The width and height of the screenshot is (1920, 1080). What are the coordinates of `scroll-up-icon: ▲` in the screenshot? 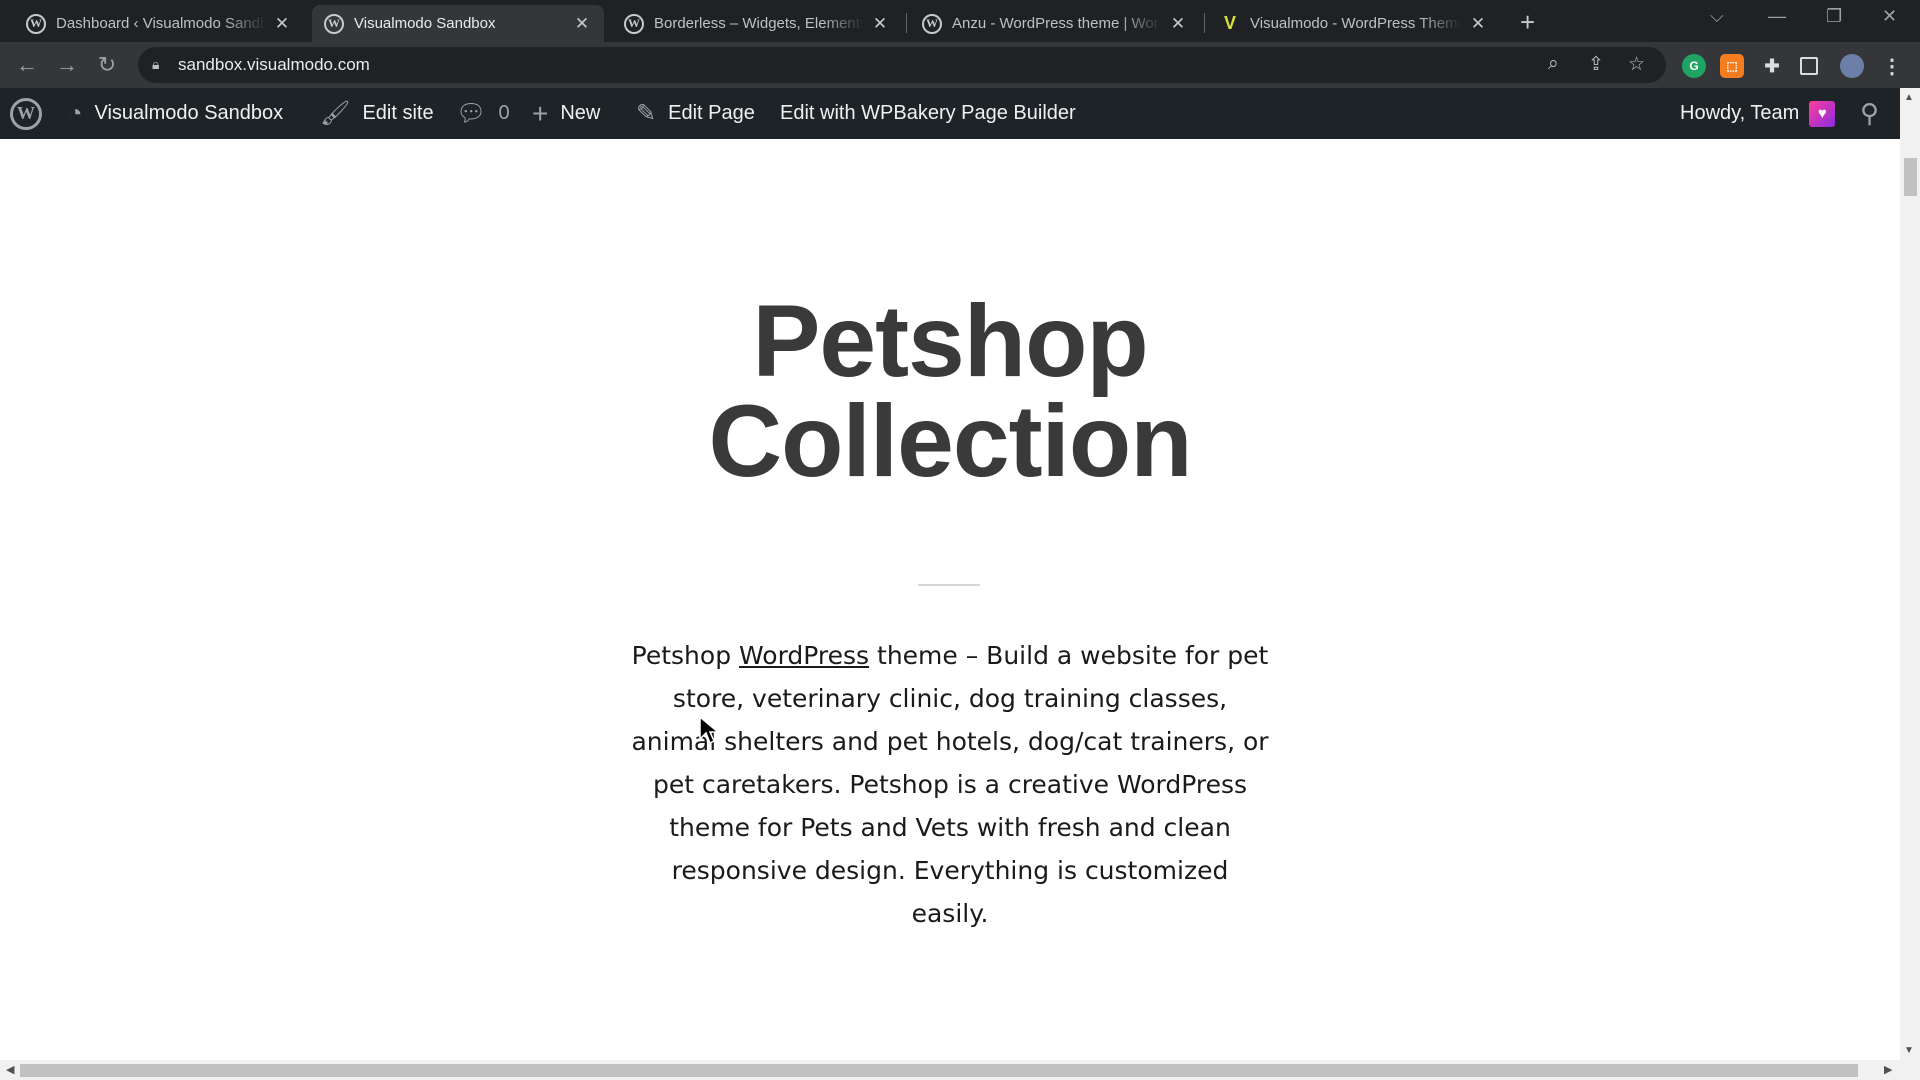 It's located at (1909, 97).